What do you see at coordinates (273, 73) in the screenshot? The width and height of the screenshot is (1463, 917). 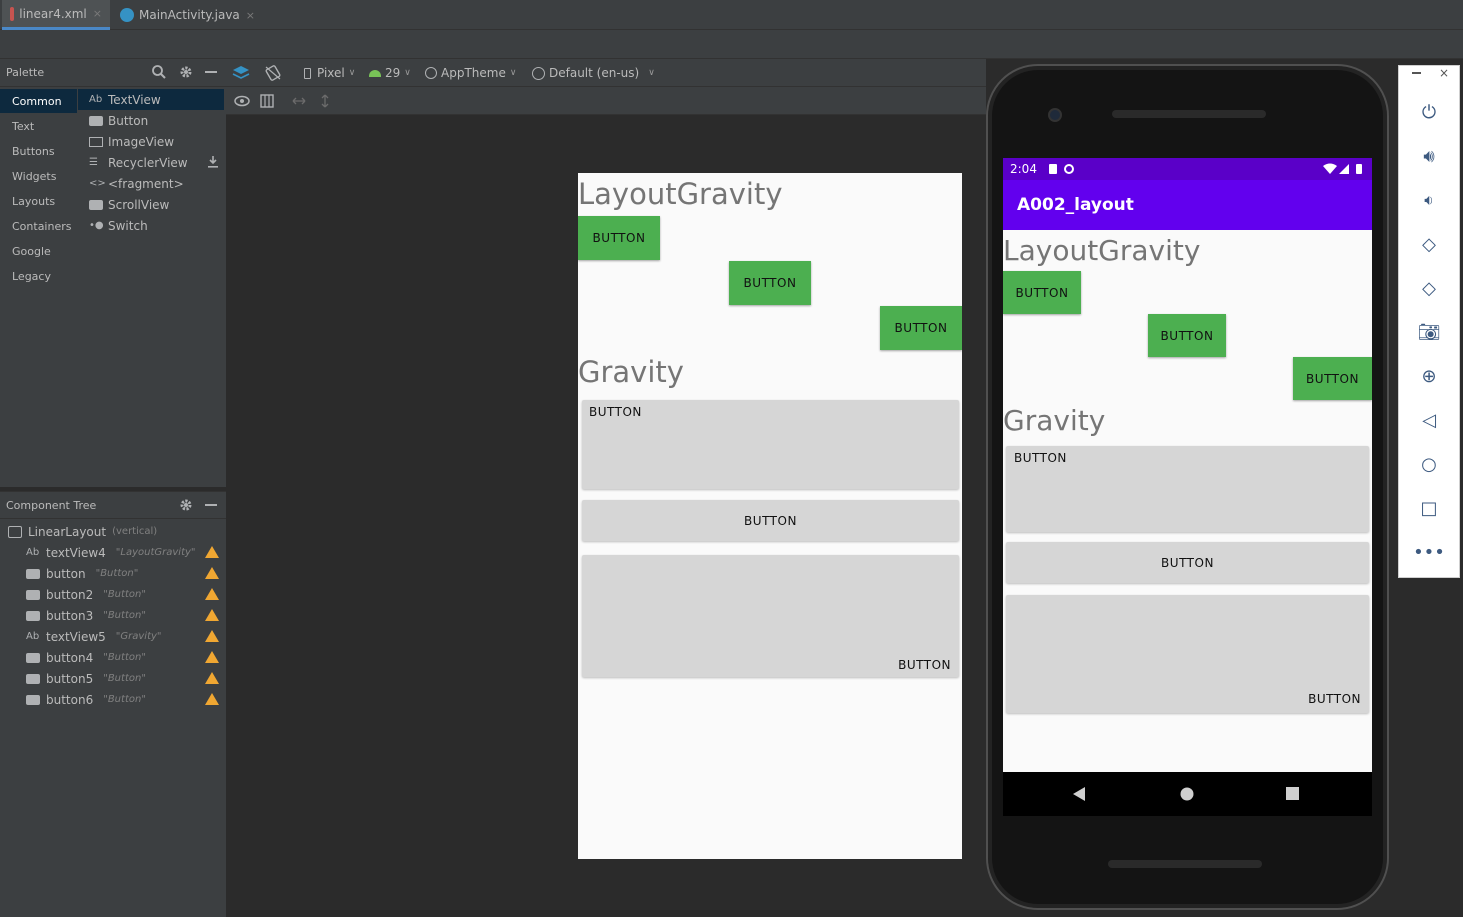 I see `orientation-icon` at bounding box center [273, 73].